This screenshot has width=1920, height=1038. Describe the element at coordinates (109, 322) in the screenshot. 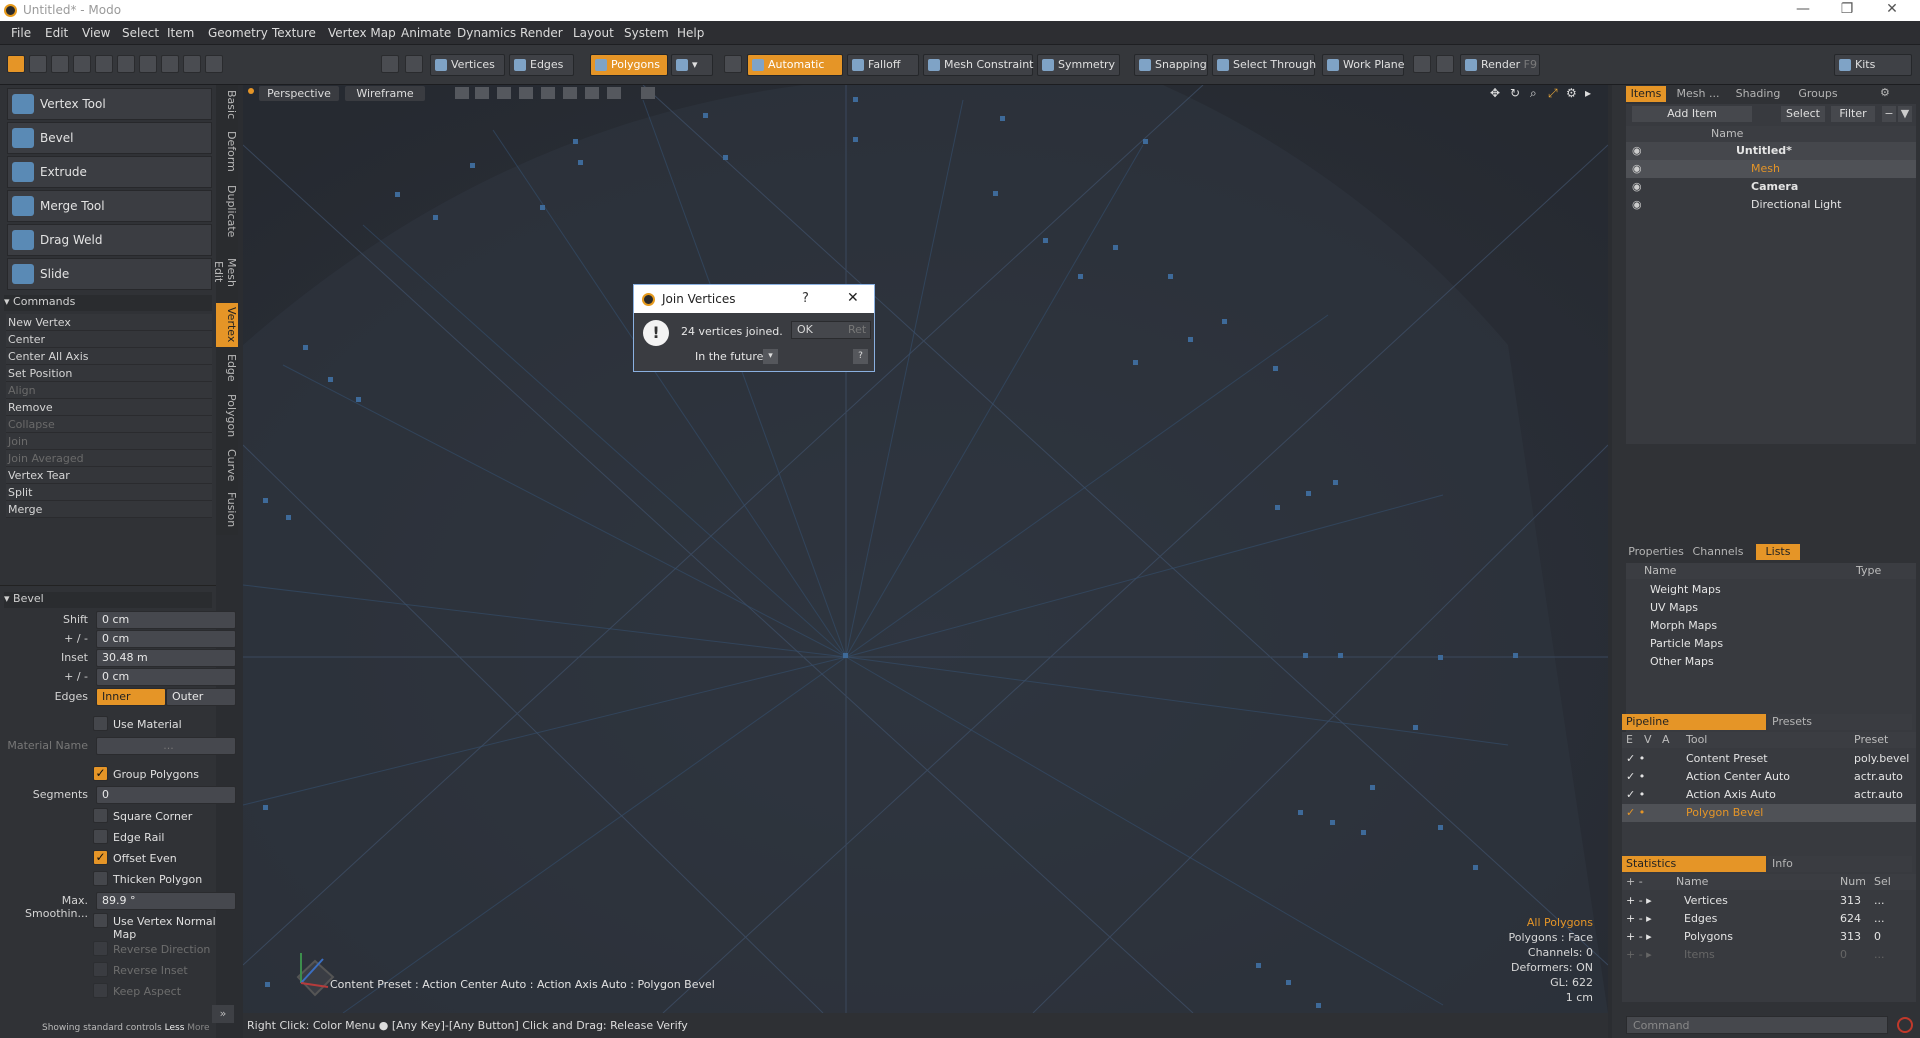

I see `cmd-new-vertex: New Vertex` at that location.